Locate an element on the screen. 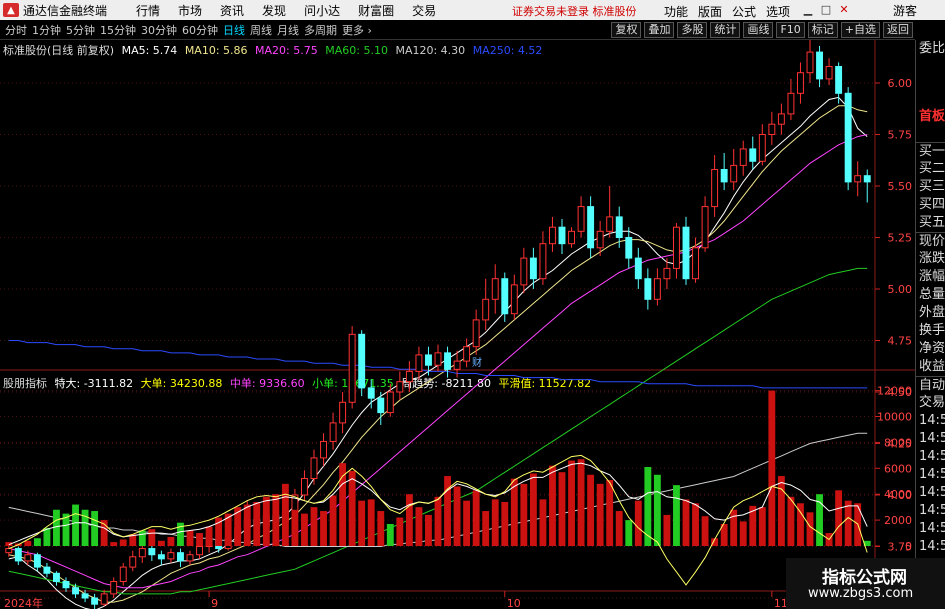 The height and width of the screenshot is (609, 945). period-30min: 30分钟 is located at coordinates (159, 30).